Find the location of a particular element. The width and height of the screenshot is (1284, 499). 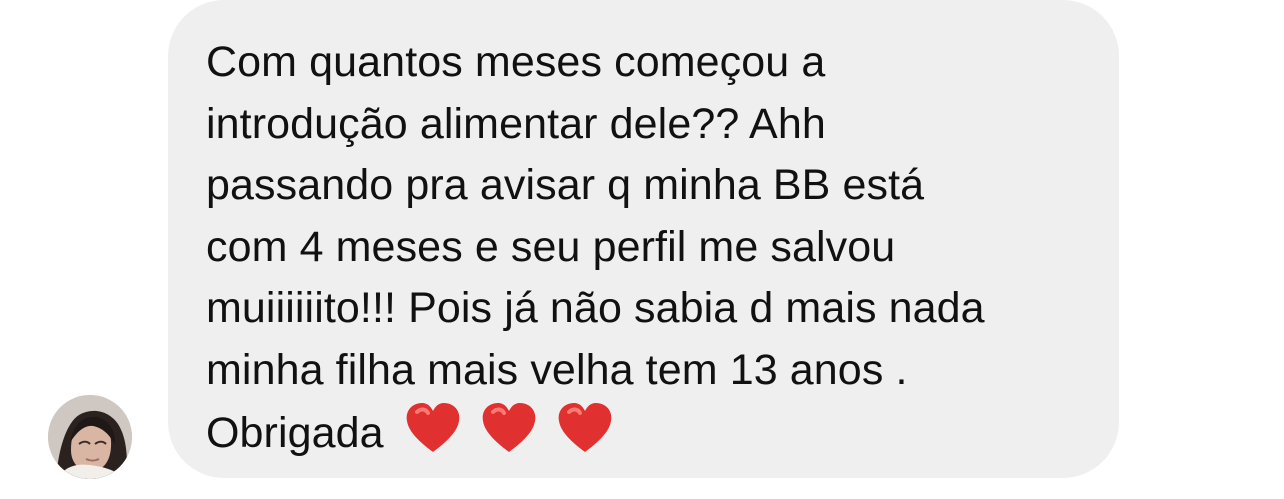

avatar-photo-icon is located at coordinates (90, 437).